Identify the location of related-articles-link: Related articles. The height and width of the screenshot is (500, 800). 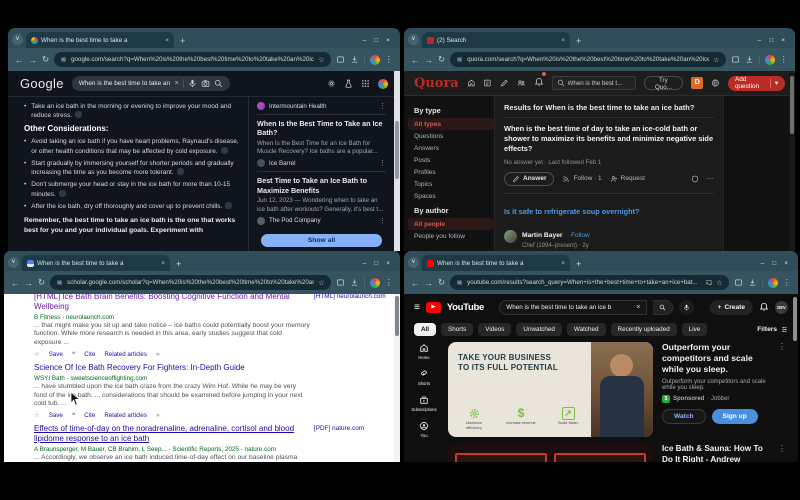
(125, 415).